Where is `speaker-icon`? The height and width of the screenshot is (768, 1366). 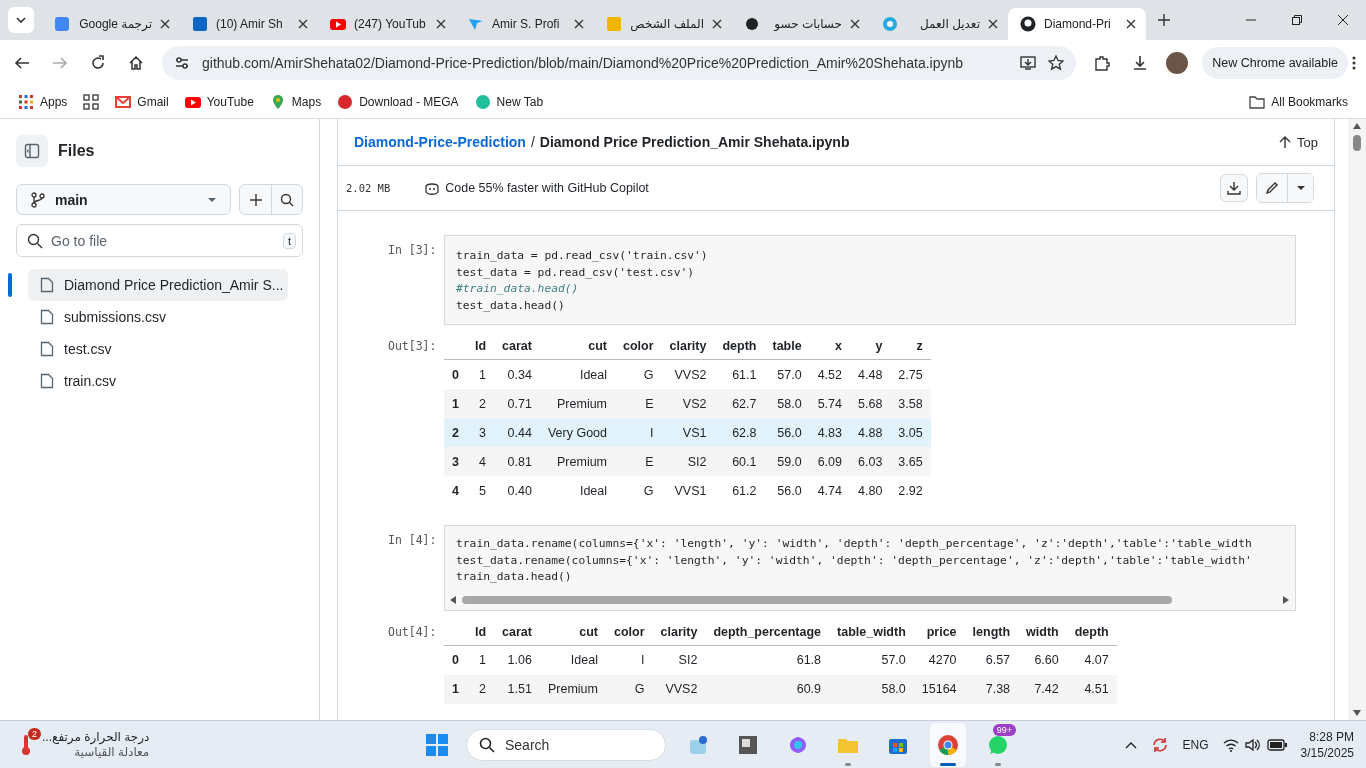 speaker-icon is located at coordinates (1252, 744).